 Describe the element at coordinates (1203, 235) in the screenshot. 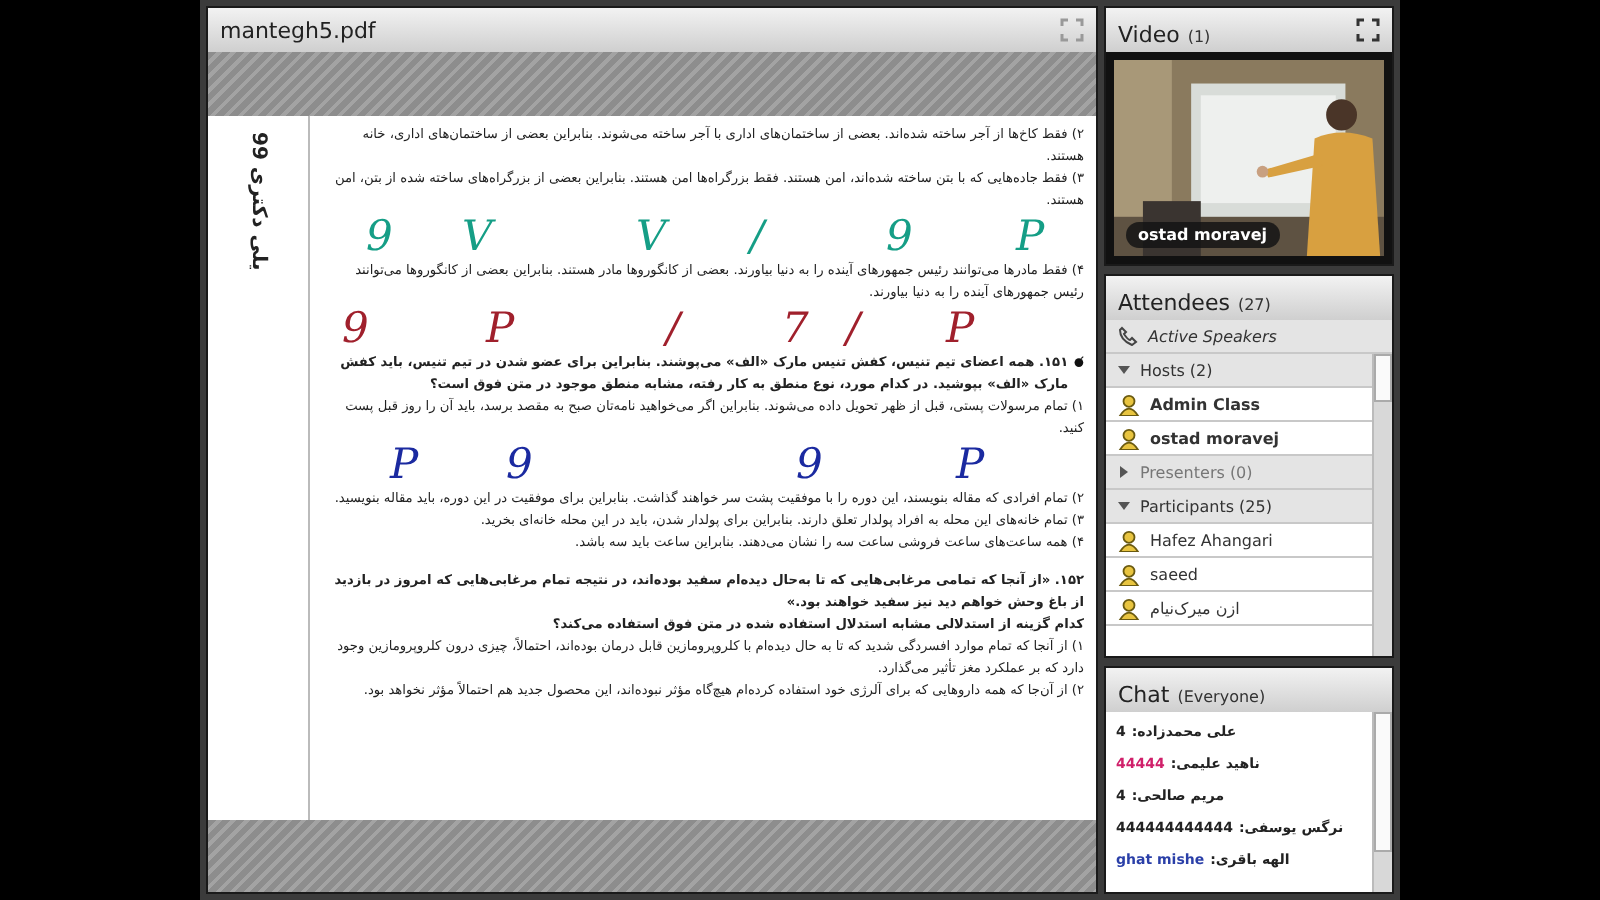

I see `speaker-name: ostad moravej` at that location.